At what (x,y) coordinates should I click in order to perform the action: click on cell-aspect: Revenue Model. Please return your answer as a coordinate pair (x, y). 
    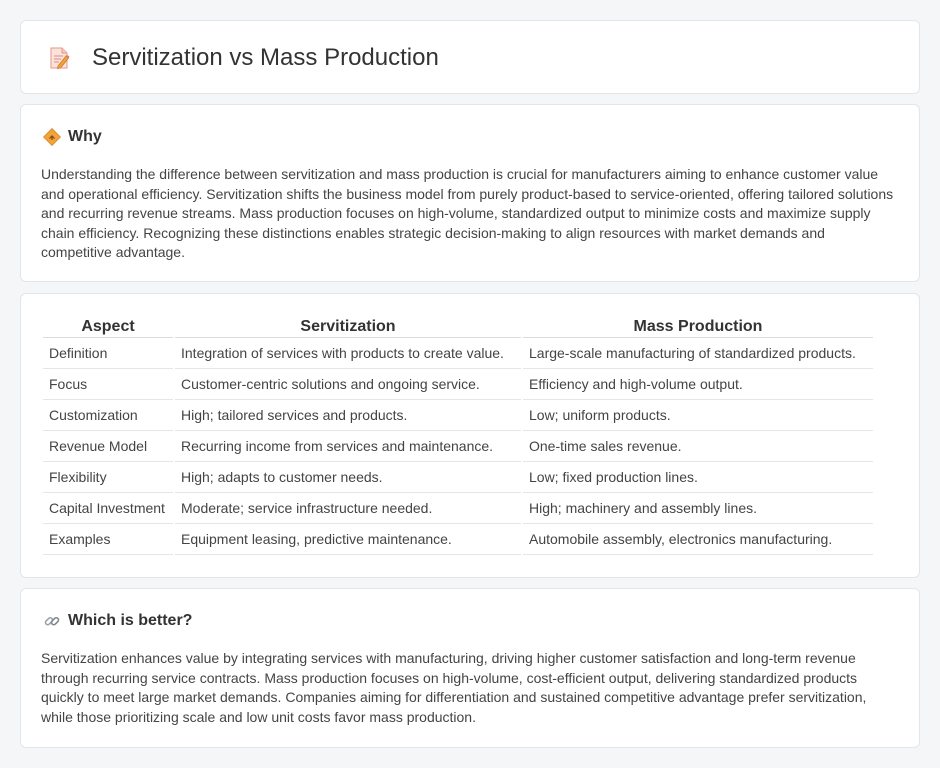
    Looking at the image, I should click on (108, 446).